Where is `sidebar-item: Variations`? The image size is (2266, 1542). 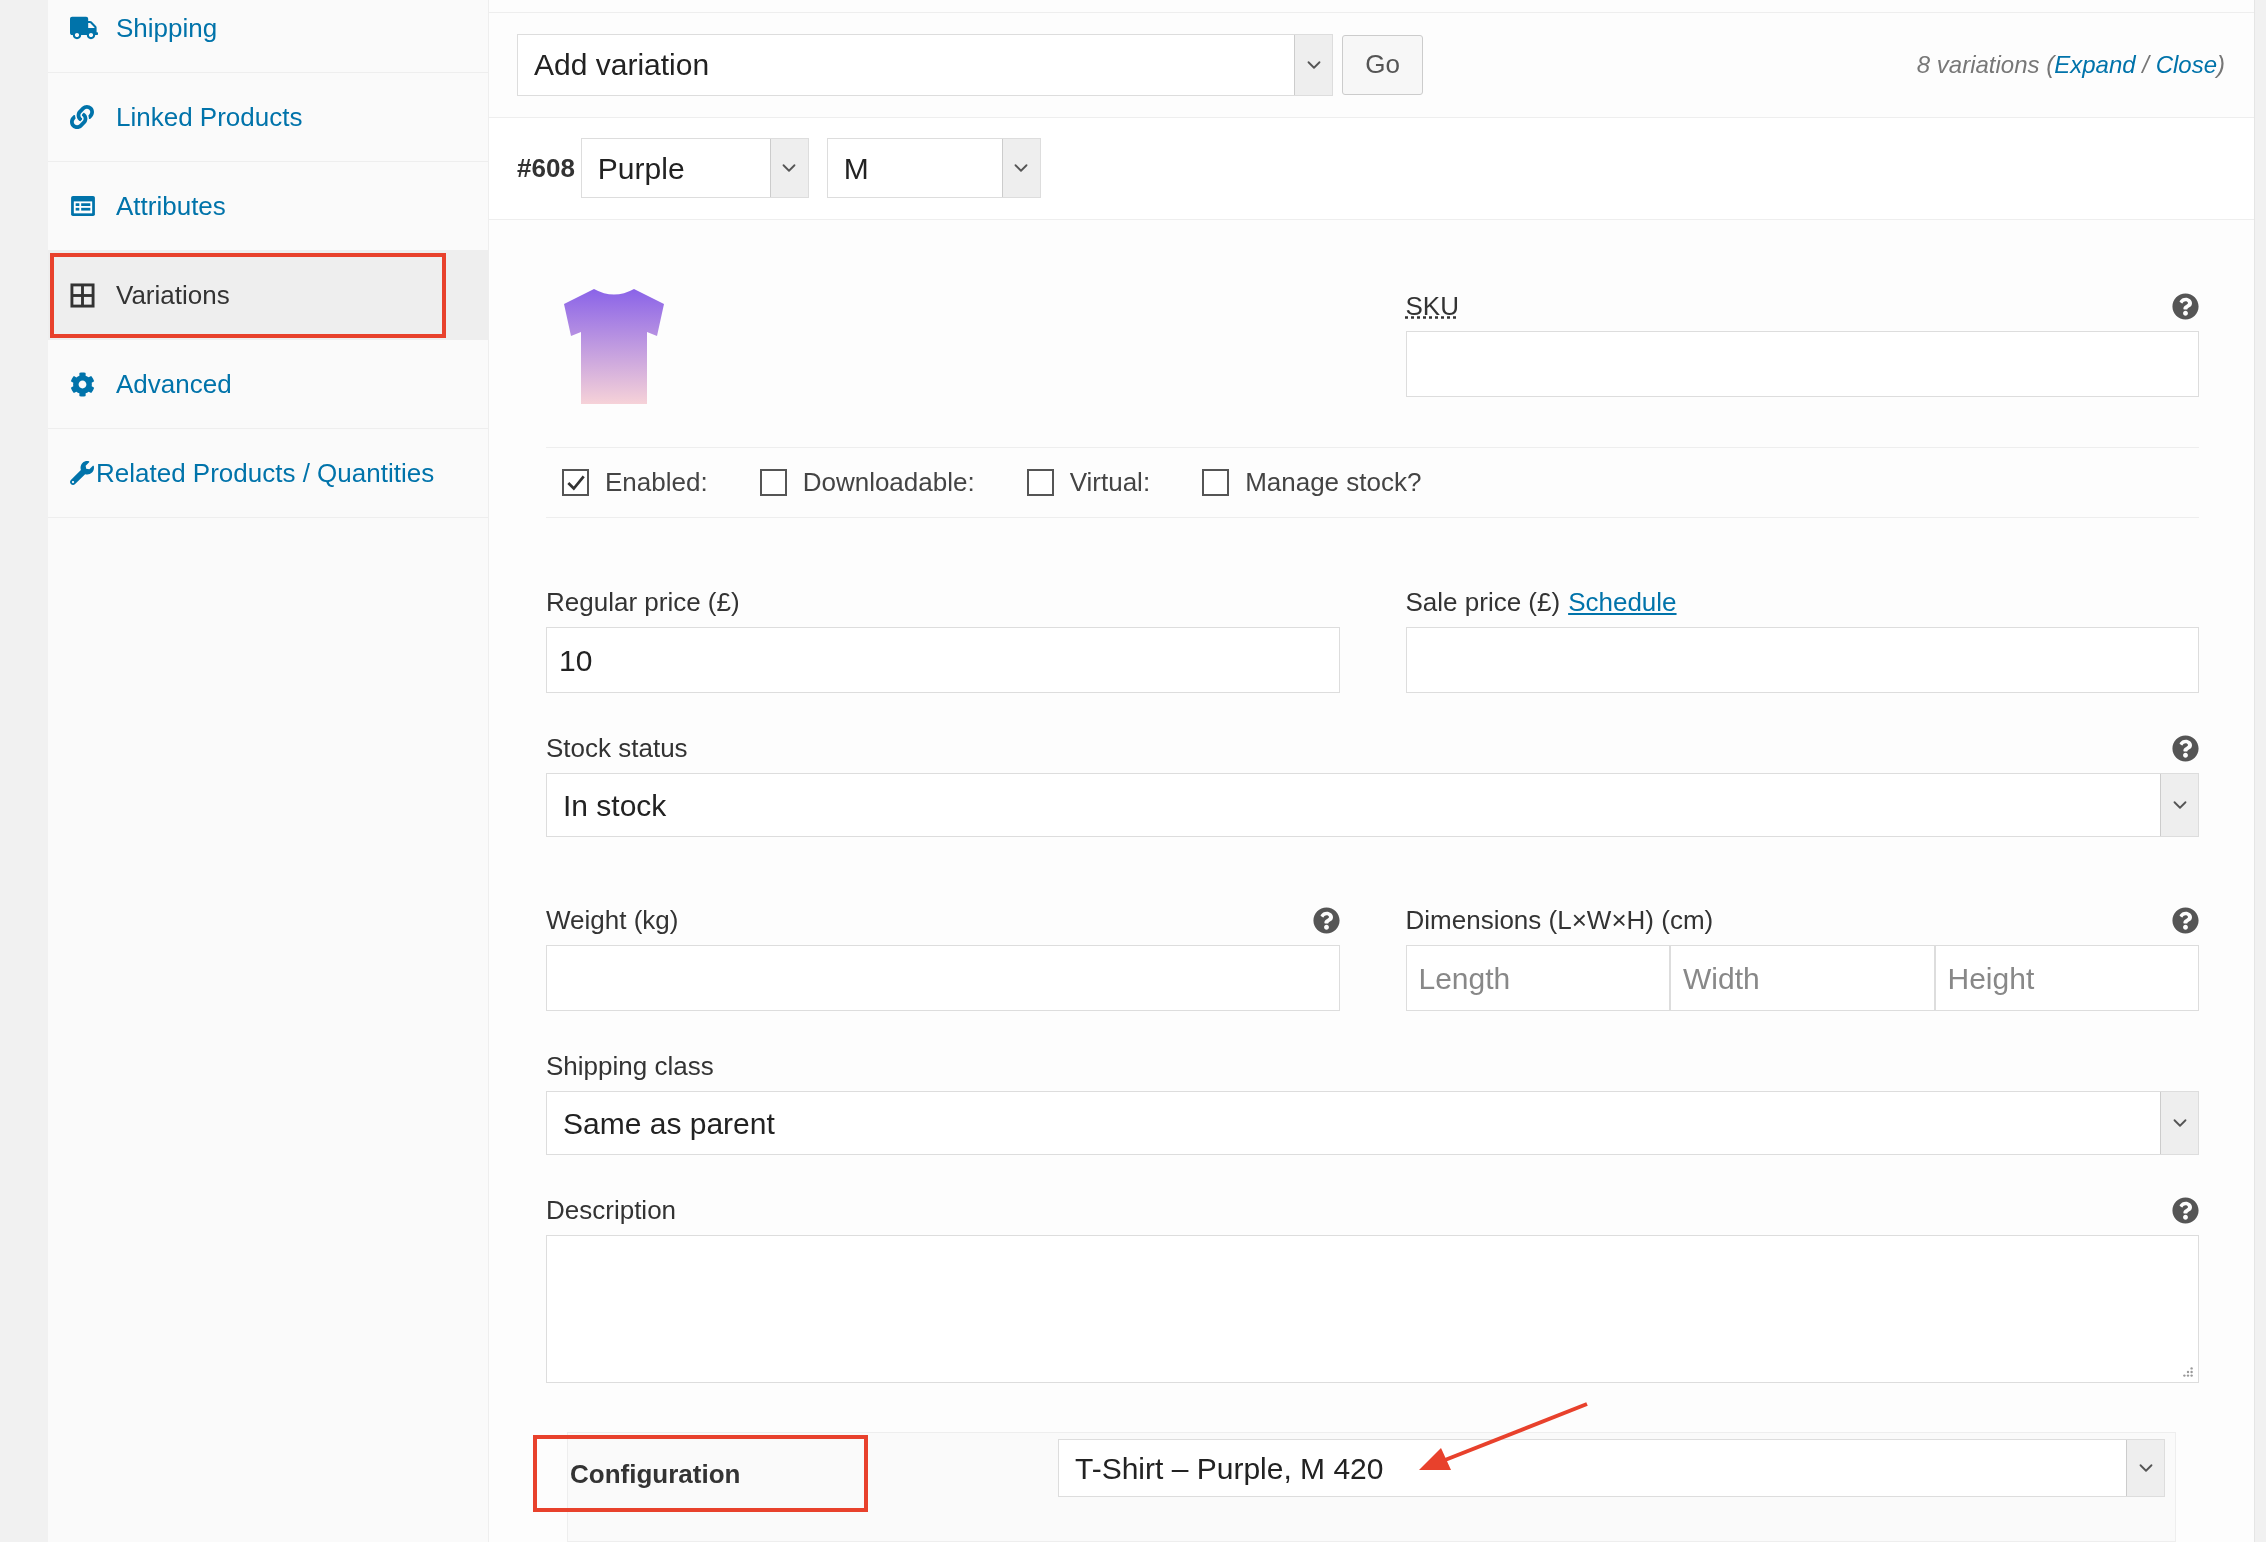 sidebar-item: Variations is located at coordinates (268, 295).